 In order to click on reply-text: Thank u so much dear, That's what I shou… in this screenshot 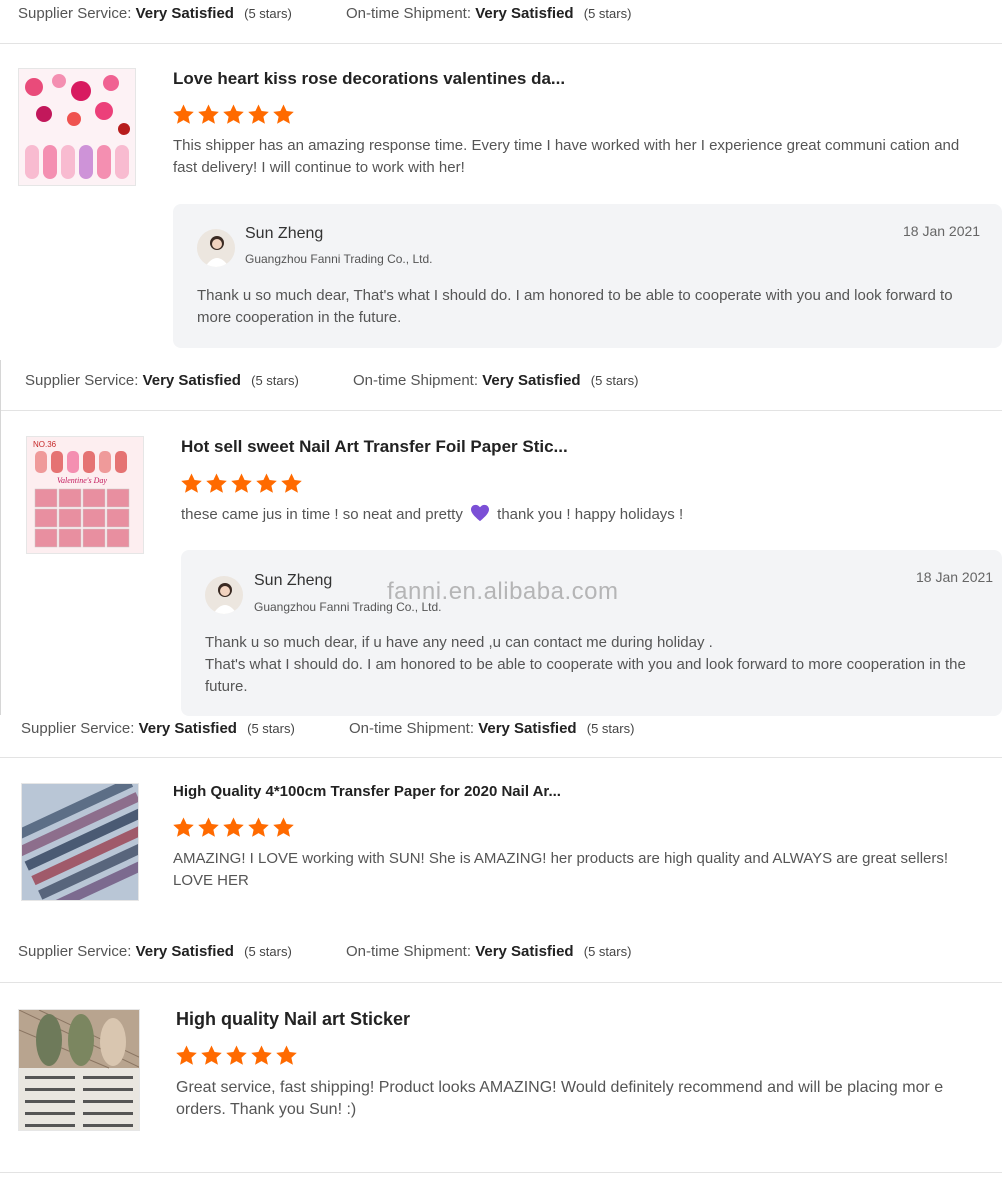, I will do `click(575, 306)`.